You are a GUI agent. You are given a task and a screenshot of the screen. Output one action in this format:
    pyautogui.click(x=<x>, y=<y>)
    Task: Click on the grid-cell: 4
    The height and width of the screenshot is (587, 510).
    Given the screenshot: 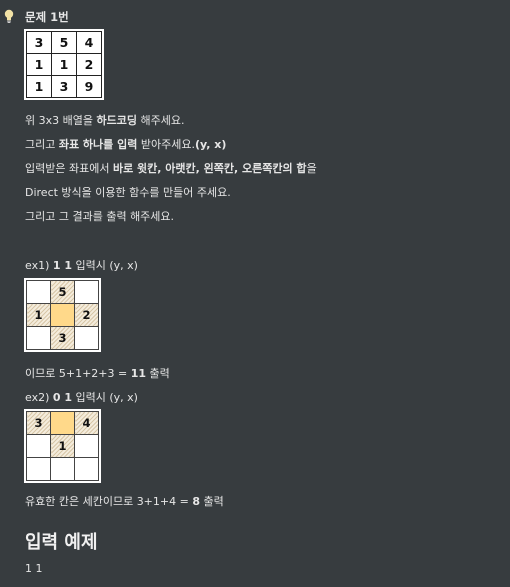 What is the action you would take?
    pyautogui.click(x=89, y=42)
    